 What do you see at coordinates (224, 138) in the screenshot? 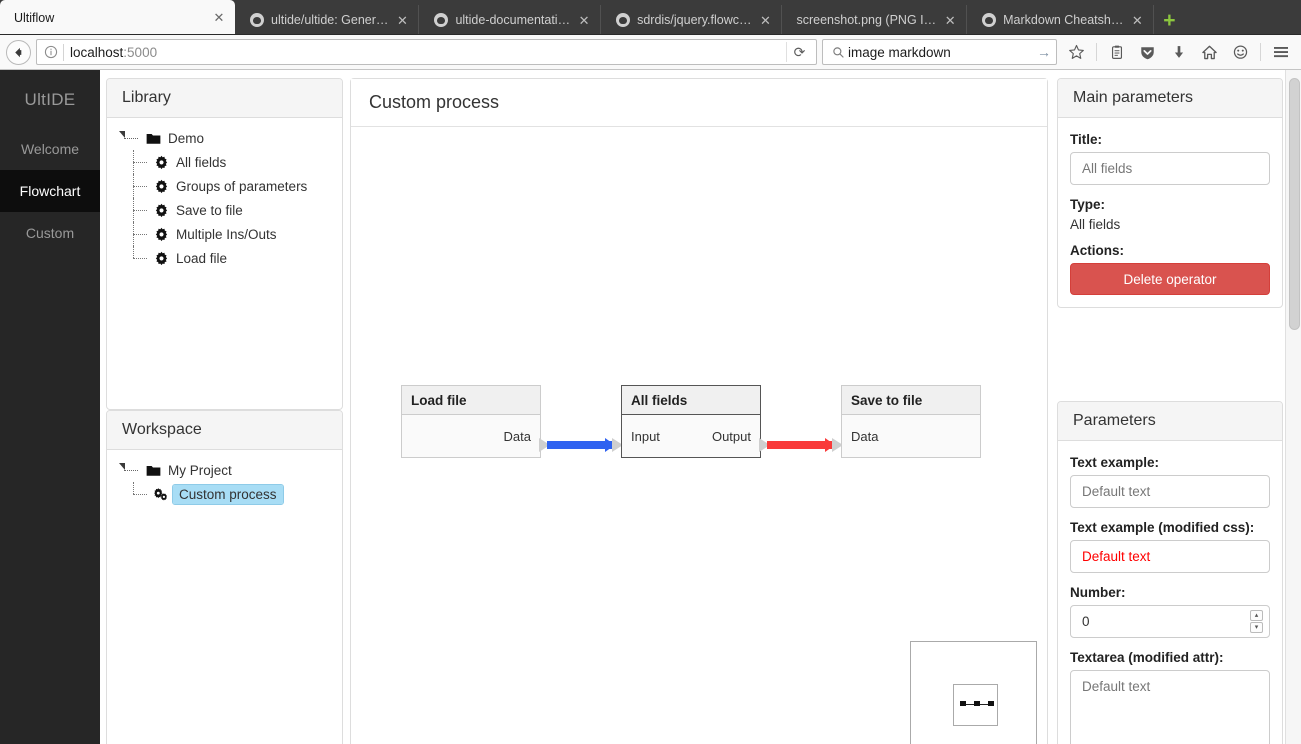
I see `tree-root-demo: Demo` at bounding box center [224, 138].